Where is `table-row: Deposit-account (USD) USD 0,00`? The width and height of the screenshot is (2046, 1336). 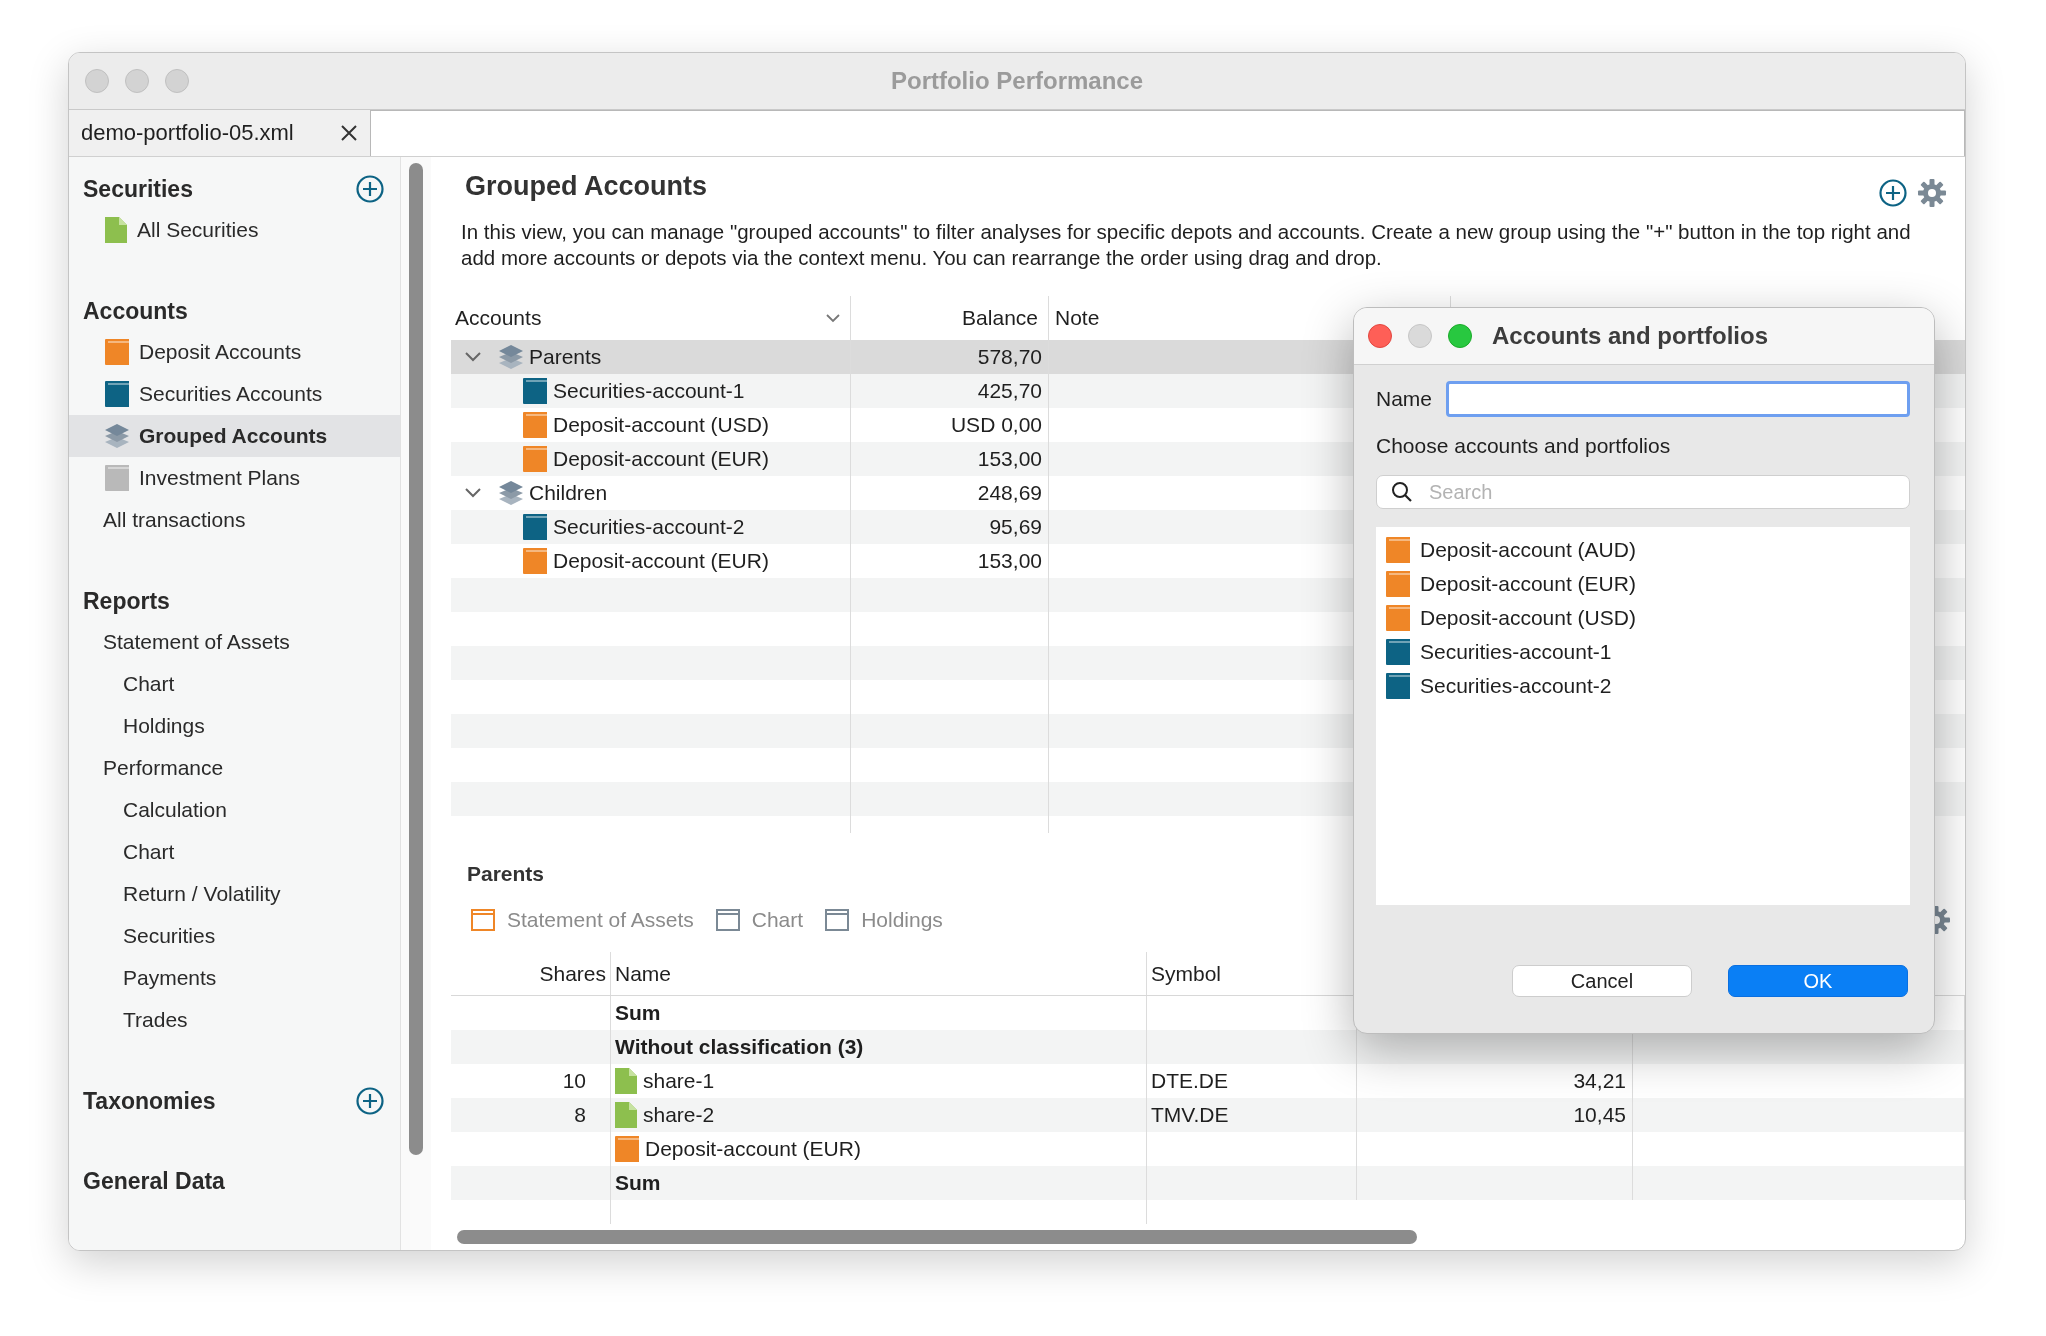
table-row: Deposit-account (USD) USD 0,00 is located at coordinates (750, 425).